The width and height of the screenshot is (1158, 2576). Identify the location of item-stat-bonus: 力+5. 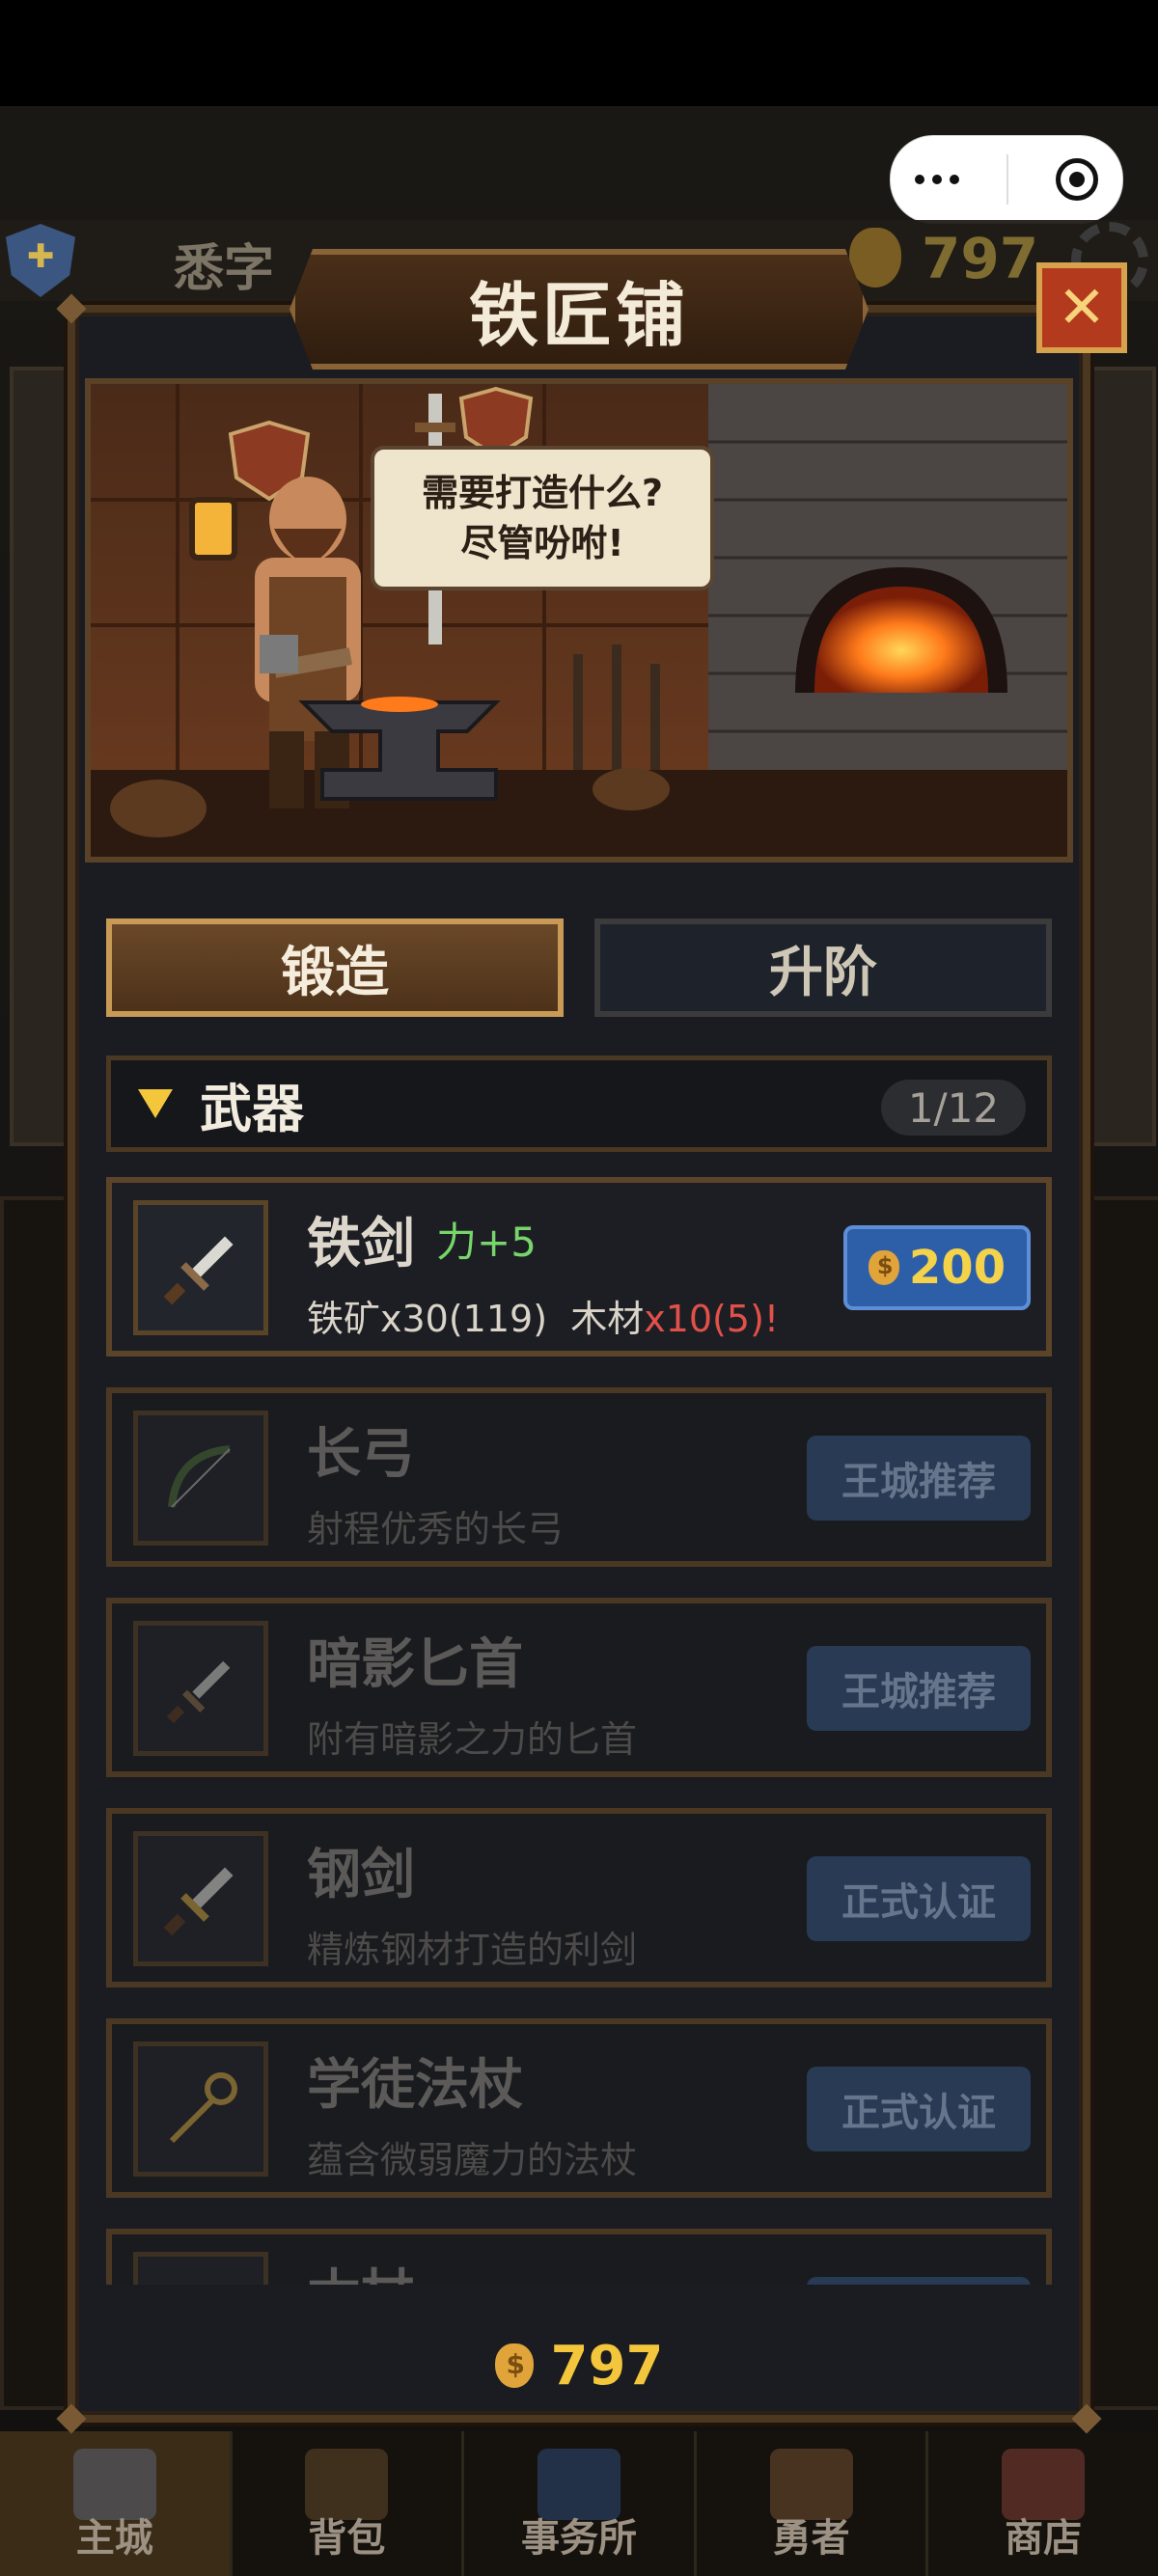
(486, 1242).